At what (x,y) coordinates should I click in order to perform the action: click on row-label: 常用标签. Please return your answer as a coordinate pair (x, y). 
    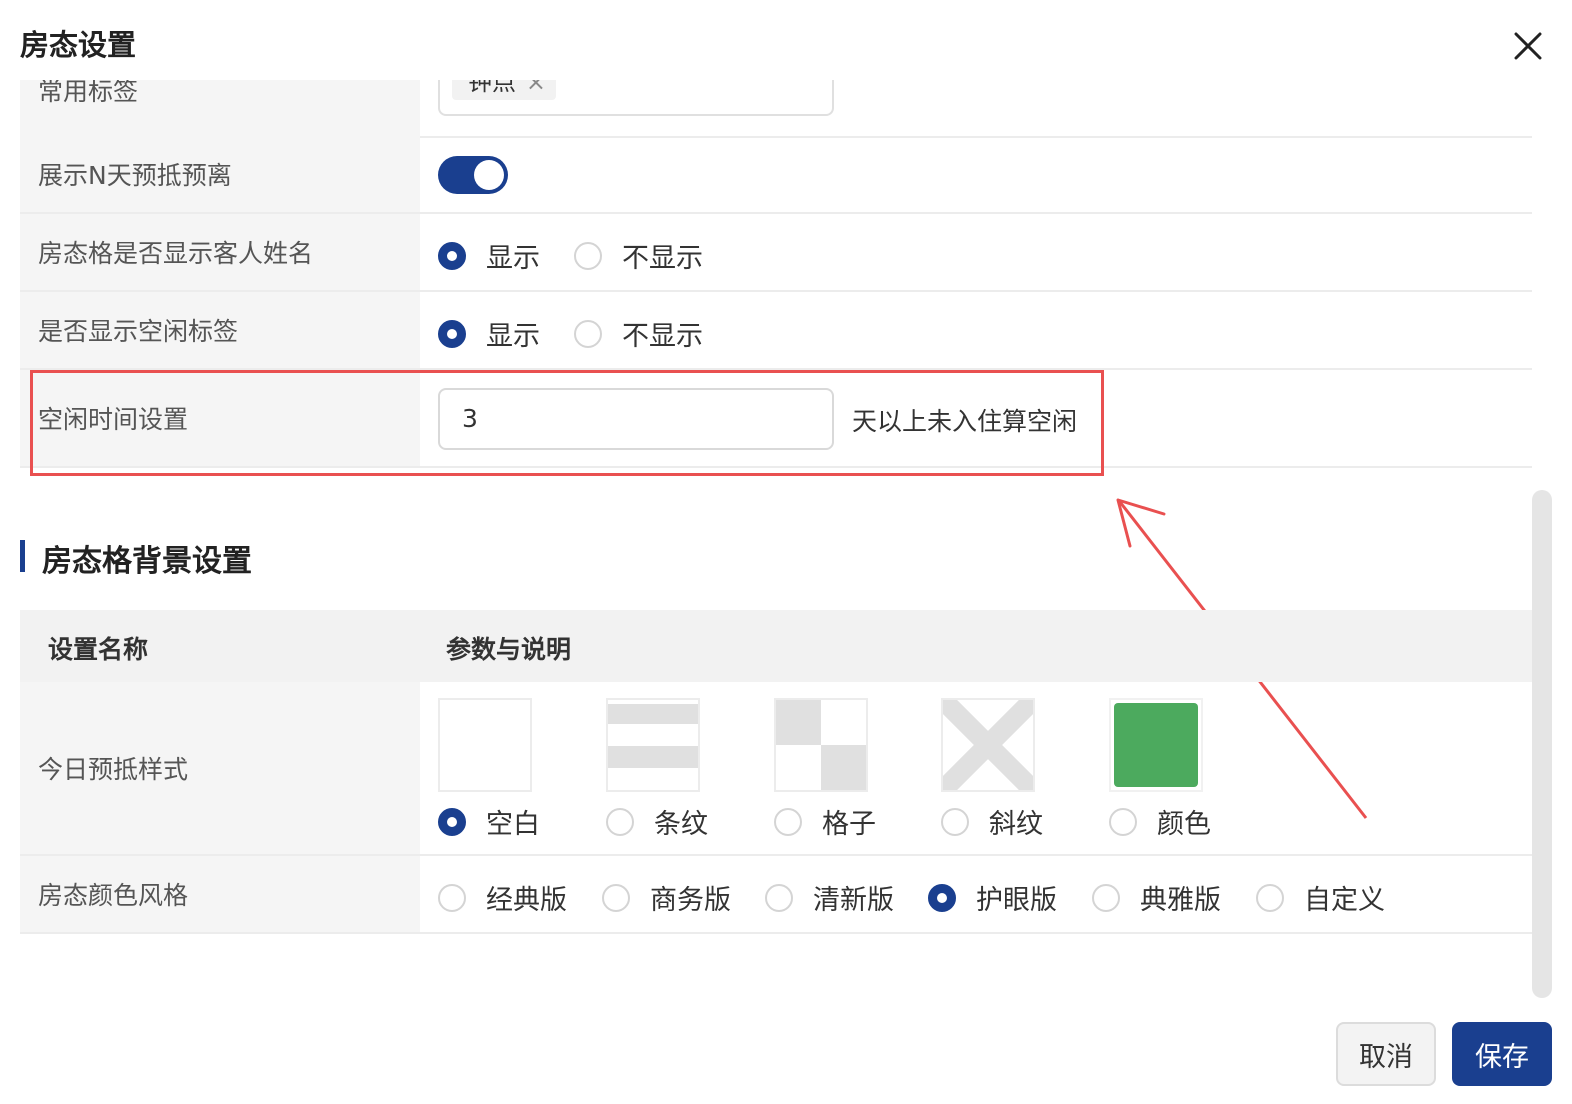
    Looking at the image, I should click on (220, 108).